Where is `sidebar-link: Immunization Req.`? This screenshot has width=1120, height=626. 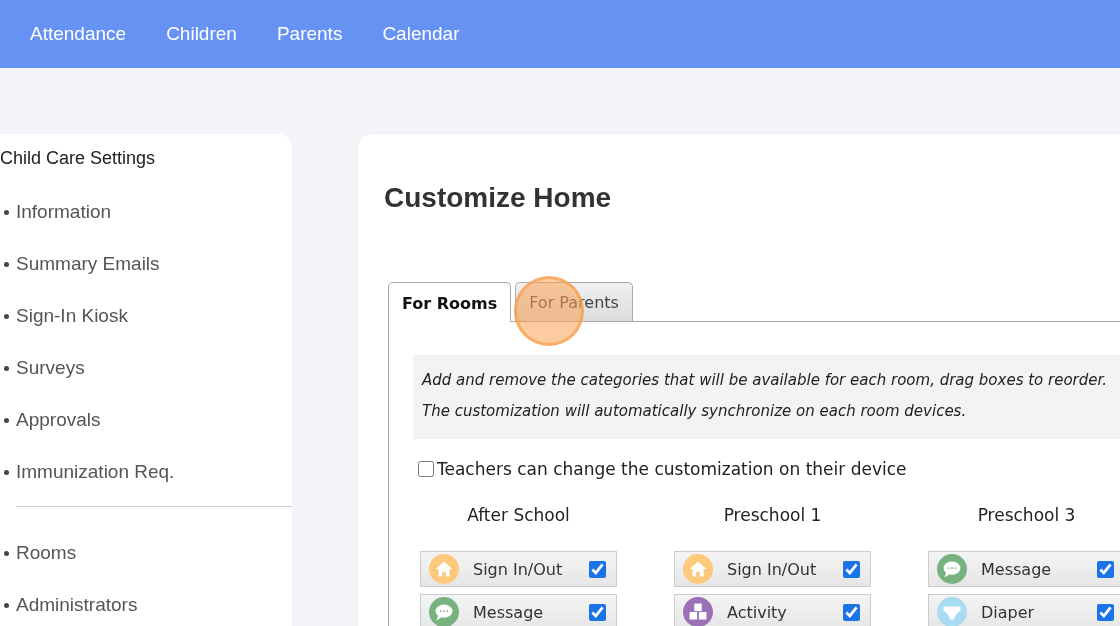
sidebar-link: Immunization Req. is located at coordinates (95, 472).